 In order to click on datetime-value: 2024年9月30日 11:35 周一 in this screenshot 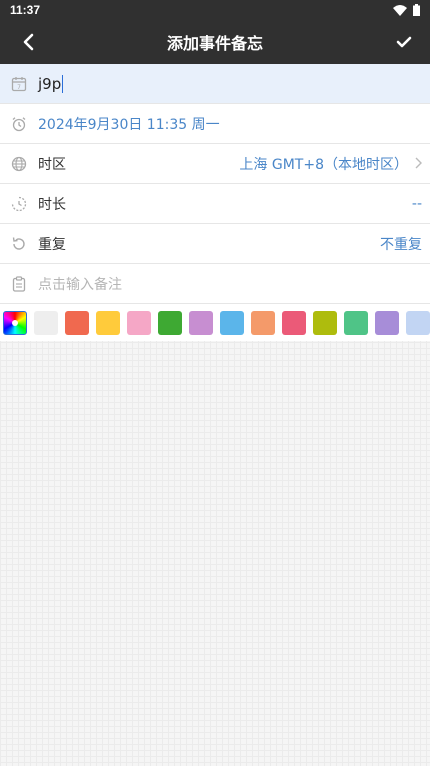, I will do `click(230, 124)`.